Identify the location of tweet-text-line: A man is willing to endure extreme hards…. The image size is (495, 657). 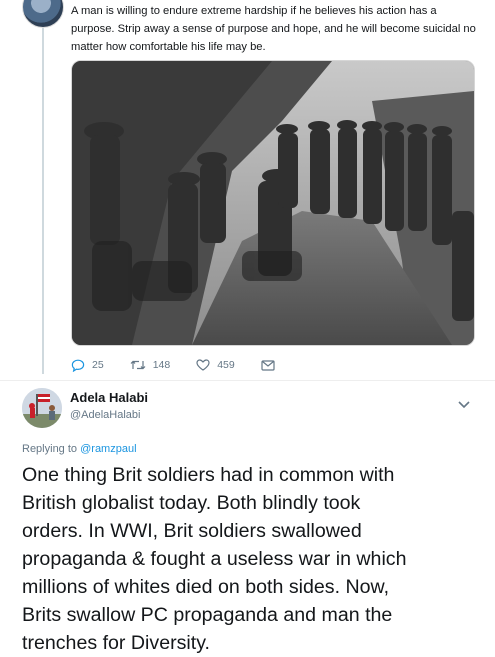
(254, 11).